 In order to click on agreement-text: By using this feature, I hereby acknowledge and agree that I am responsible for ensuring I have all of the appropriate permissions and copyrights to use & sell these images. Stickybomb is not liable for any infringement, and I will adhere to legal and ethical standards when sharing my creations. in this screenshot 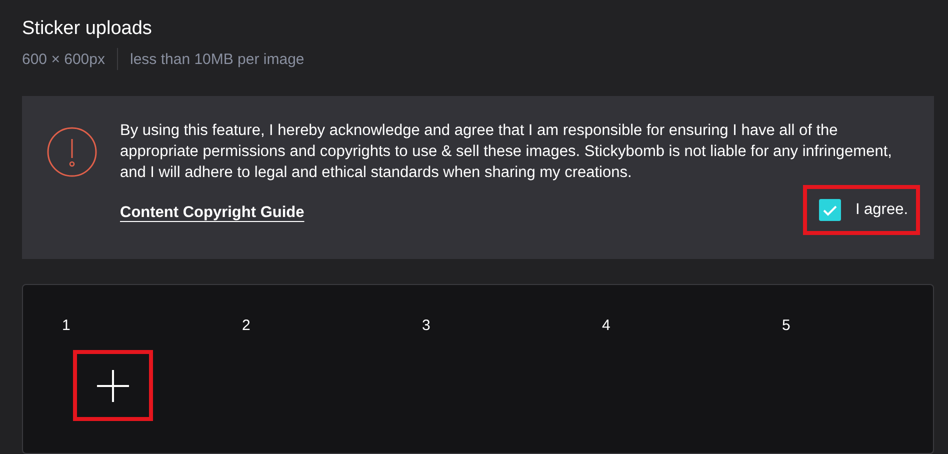, I will do `click(506, 152)`.